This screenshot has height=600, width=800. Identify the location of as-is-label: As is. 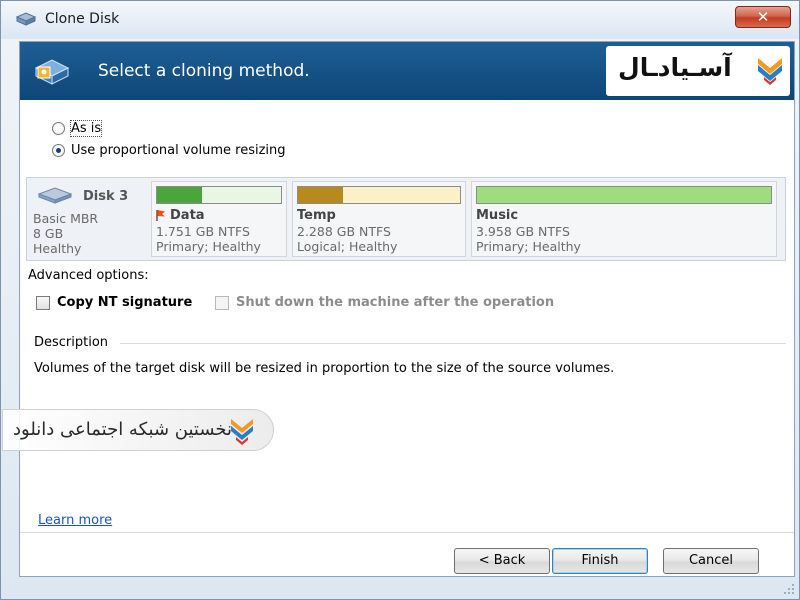
(86, 128).